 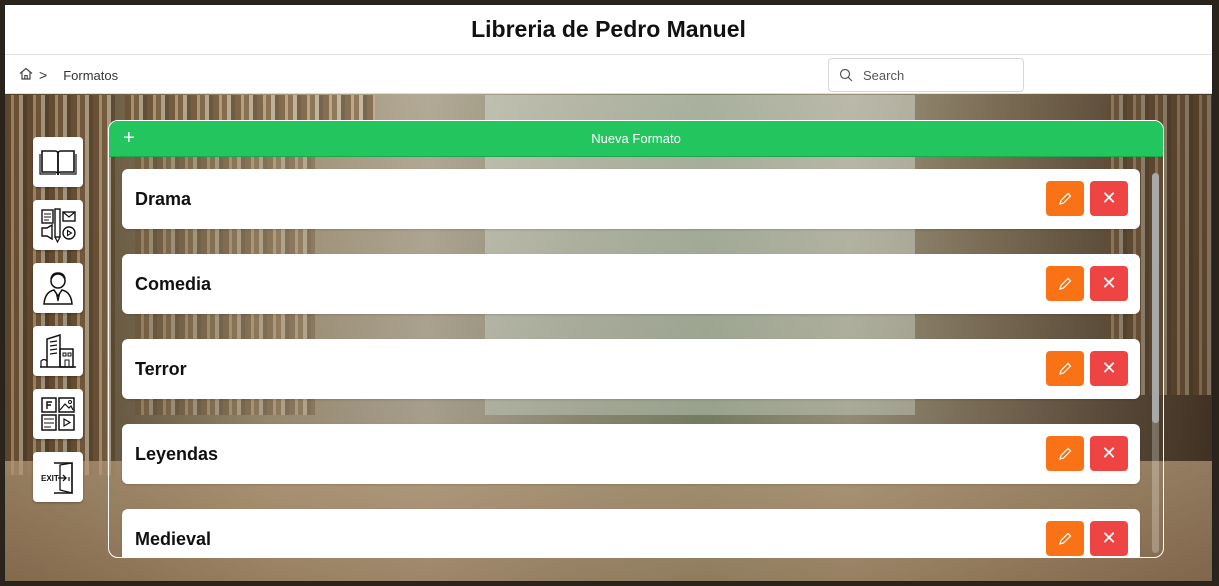 I want to click on list-scrollbar, so click(x=1155, y=363).